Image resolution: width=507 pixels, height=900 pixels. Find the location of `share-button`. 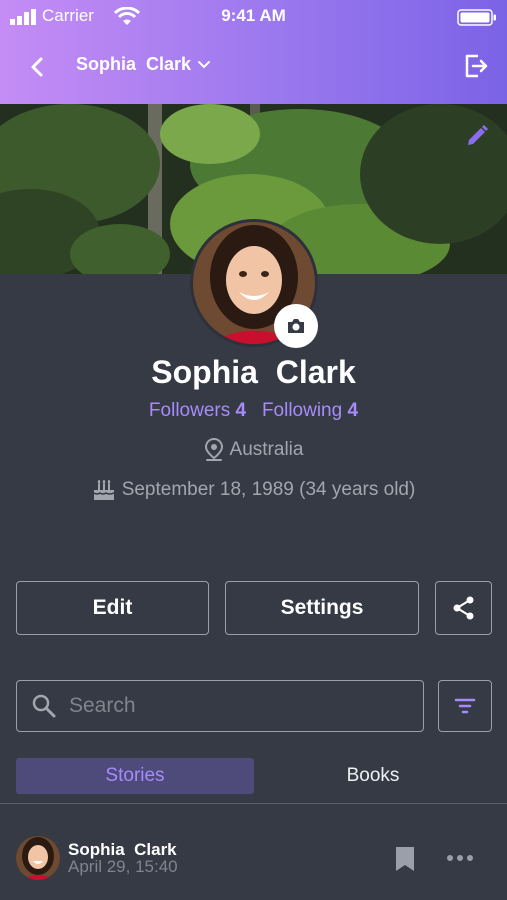

share-button is located at coordinates (463, 608).